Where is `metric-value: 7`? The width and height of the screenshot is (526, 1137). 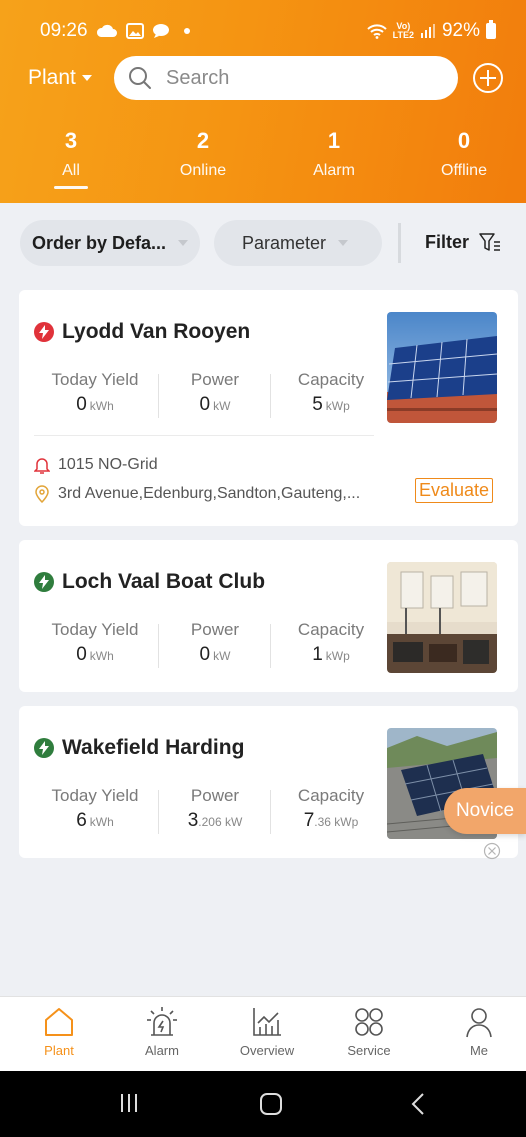
metric-value: 7 is located at coordinates (309, 820).